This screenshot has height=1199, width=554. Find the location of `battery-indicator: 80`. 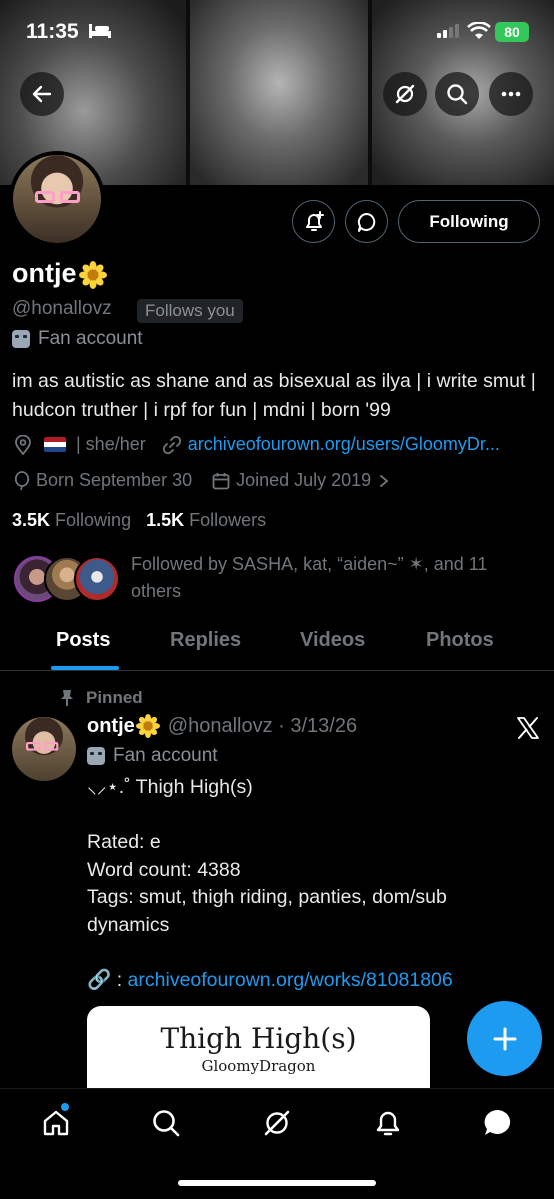

battery-indicator: 80 is located at coordinates (512, 32).